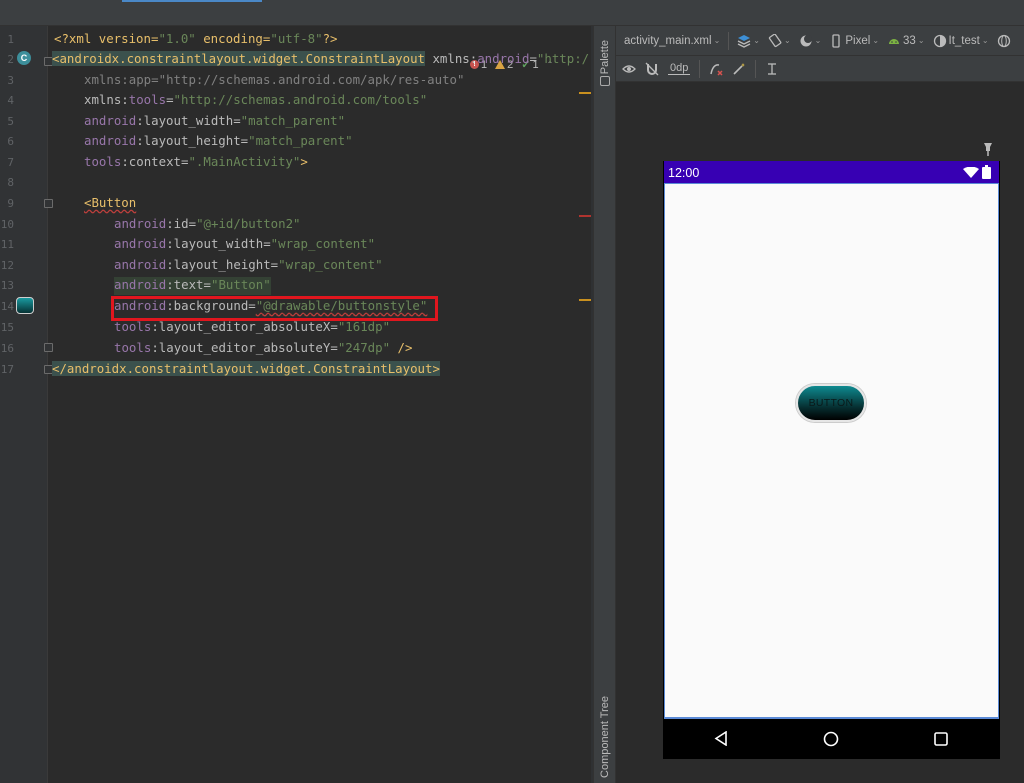  Describe the element at coordinates (263, 349) in the screenshot. I see `code-line: tools:layout_editor_absoluteY="247dp" />` at that location.